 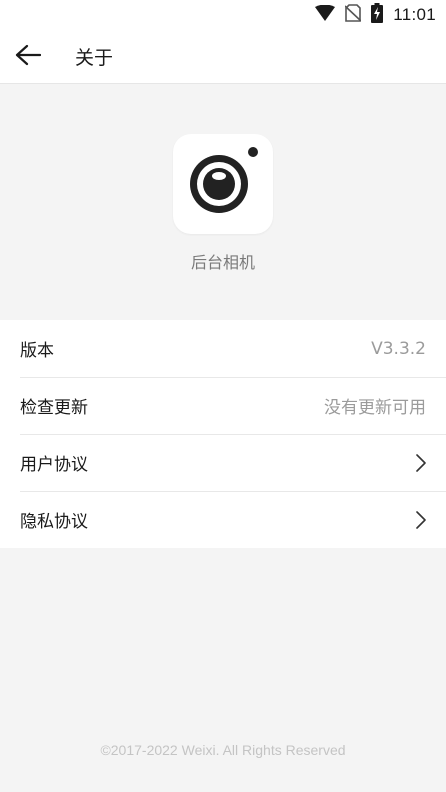 I want to click on check-update-label: 检查更新, so click(x=54, y=408).